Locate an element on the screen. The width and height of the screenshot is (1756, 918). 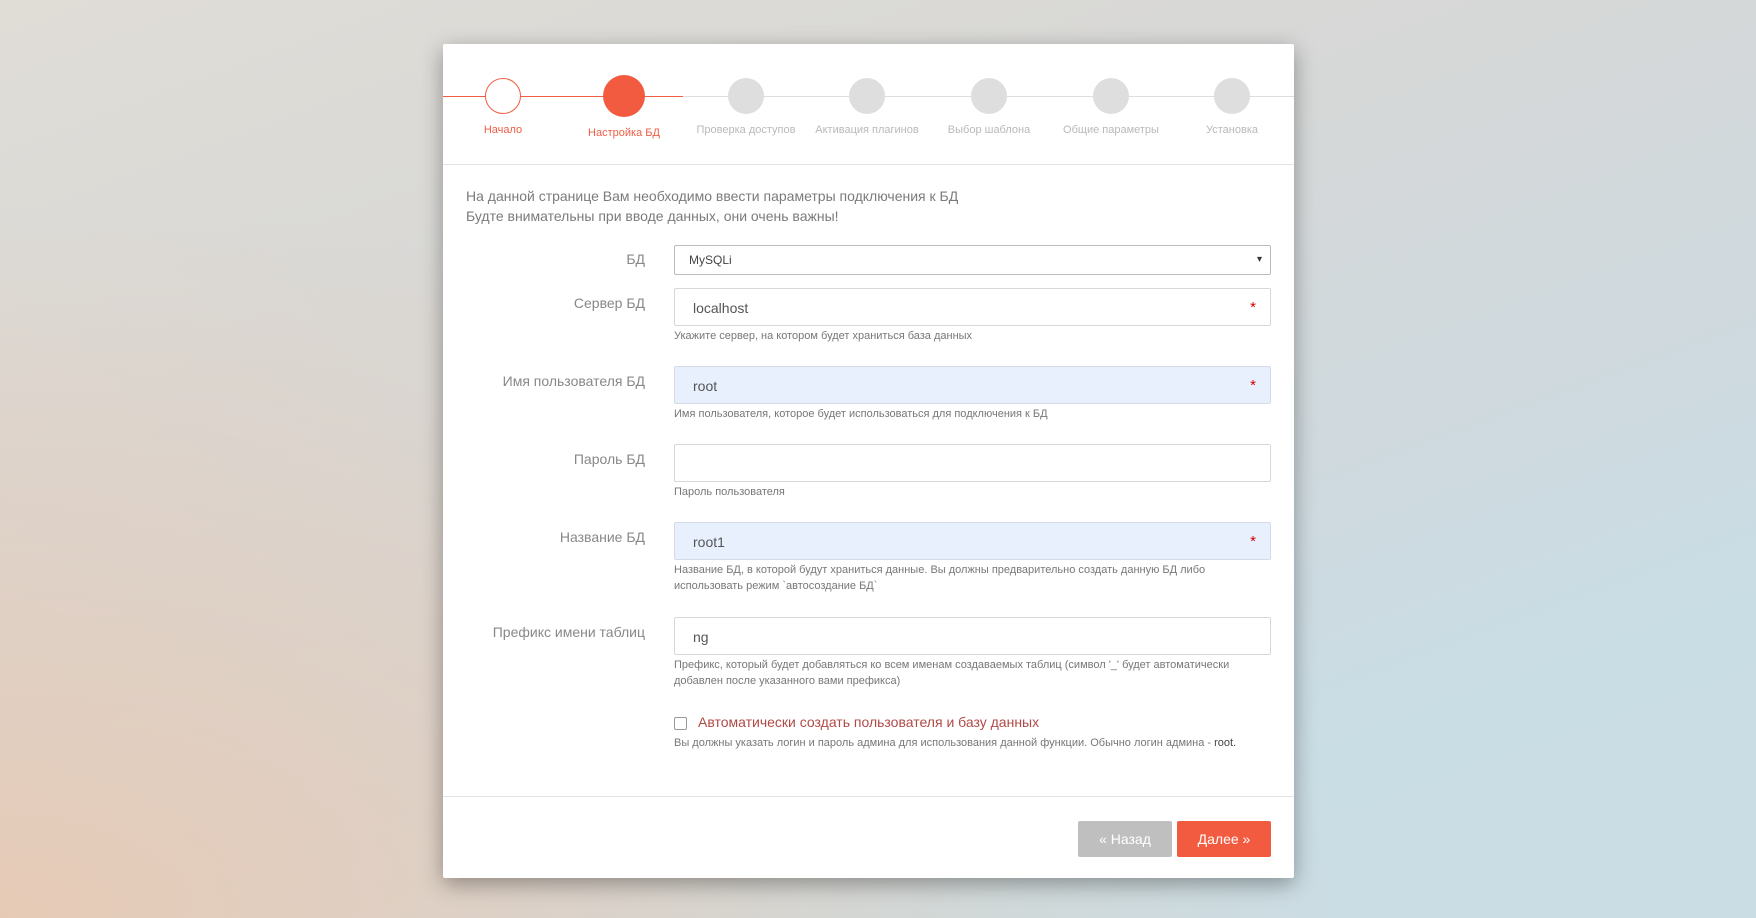
step-start: Начало is located at coordinates (503, 107).